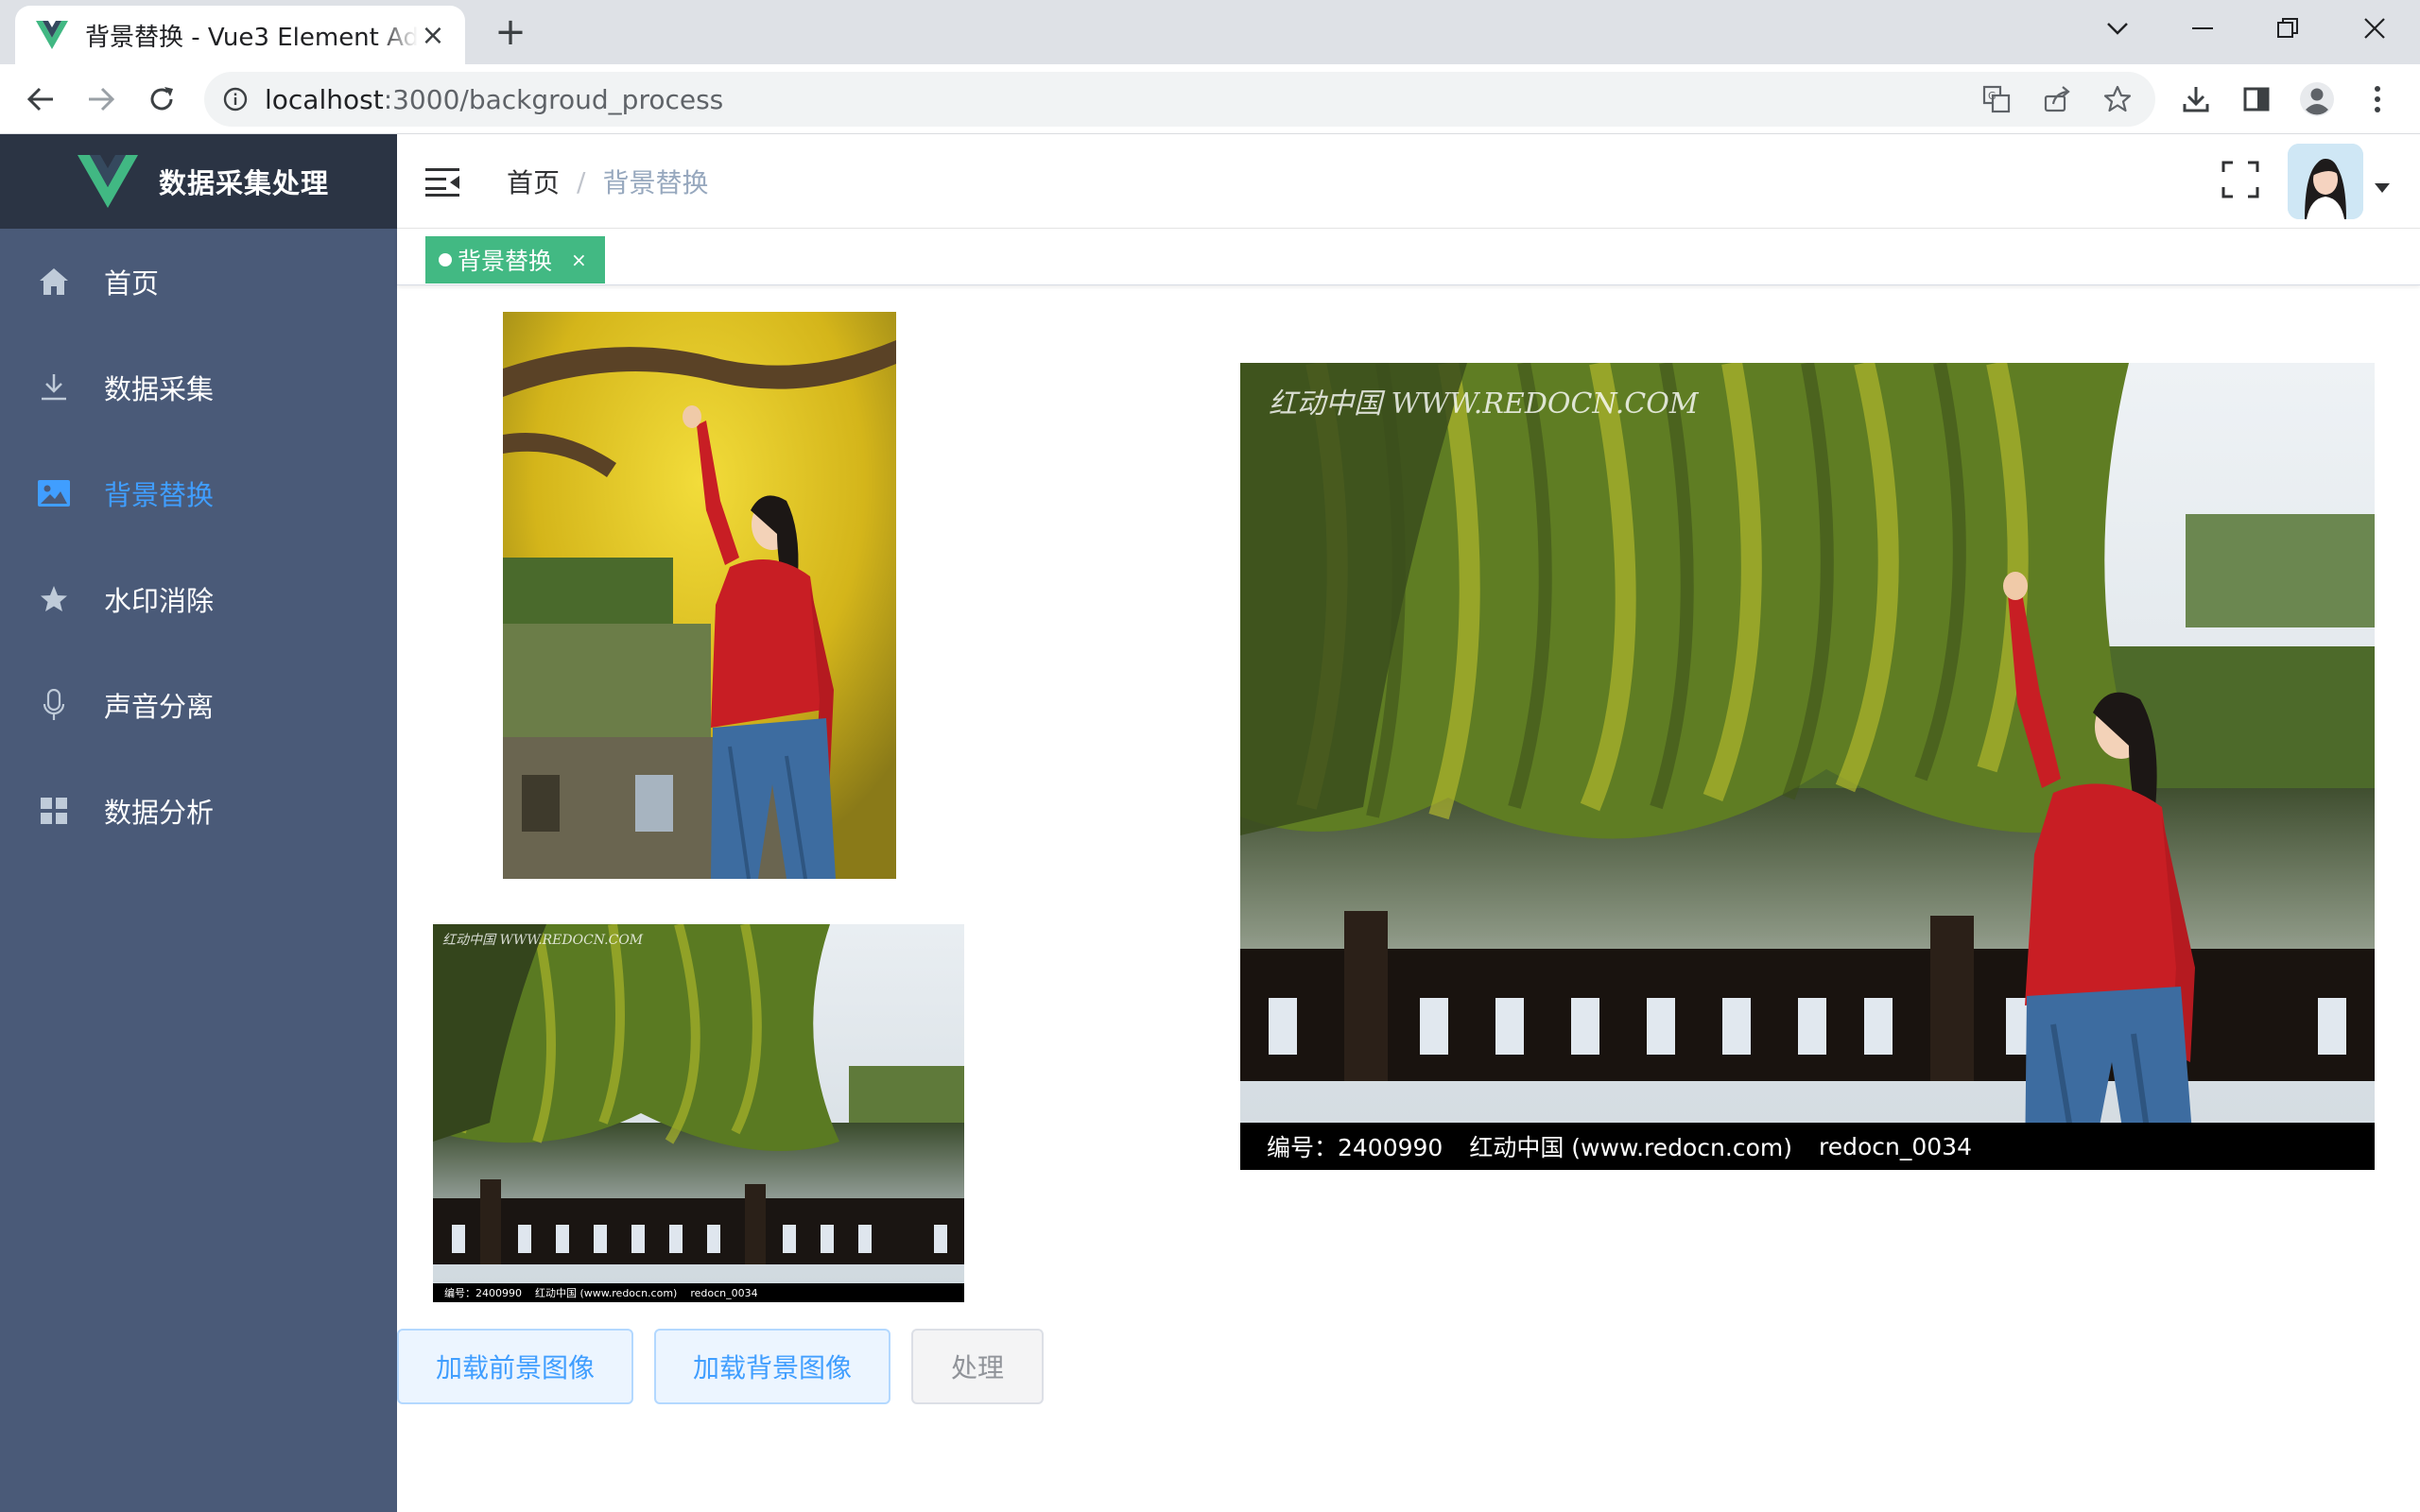  What do you see at coordinates (515, 1366) in the screenshot?
I see `load-foreground-button: 加载前景图像` at bounding box center [515, 1366].